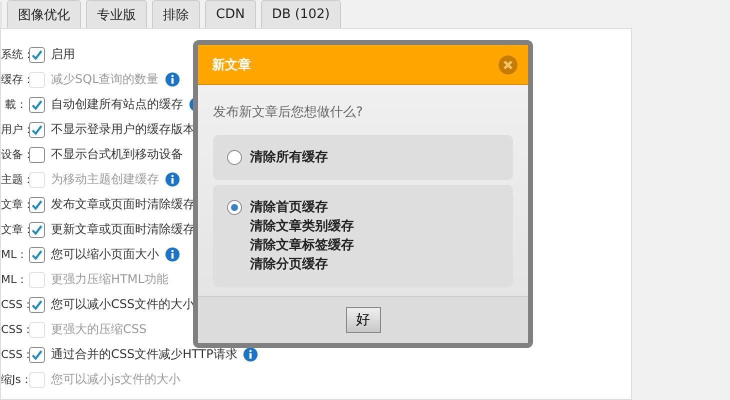 The width and height of the screenshot is (730, 400). Describe the element at coordinates (302, 227) in the screenshot. I see `option-label: 清除文章类别缓存` at that location.